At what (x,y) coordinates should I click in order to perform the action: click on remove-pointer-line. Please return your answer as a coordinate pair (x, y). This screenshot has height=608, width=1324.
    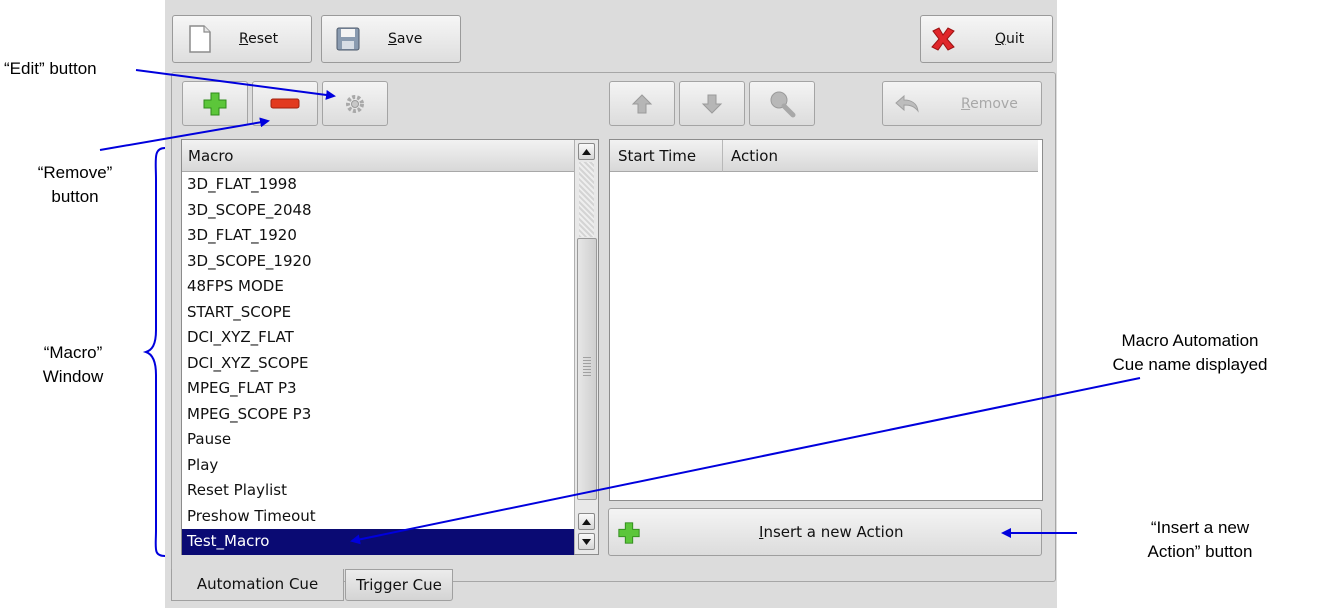
    Looking at the image, I should click on (184, 134).